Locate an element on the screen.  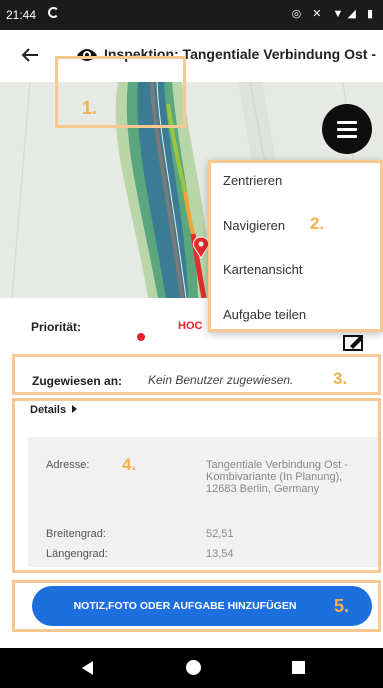
add-note-photo-task-button: NOTIZ,FOTO ODER AUFGABE HINZUFÜGEN is located at coordinates (202, 606).